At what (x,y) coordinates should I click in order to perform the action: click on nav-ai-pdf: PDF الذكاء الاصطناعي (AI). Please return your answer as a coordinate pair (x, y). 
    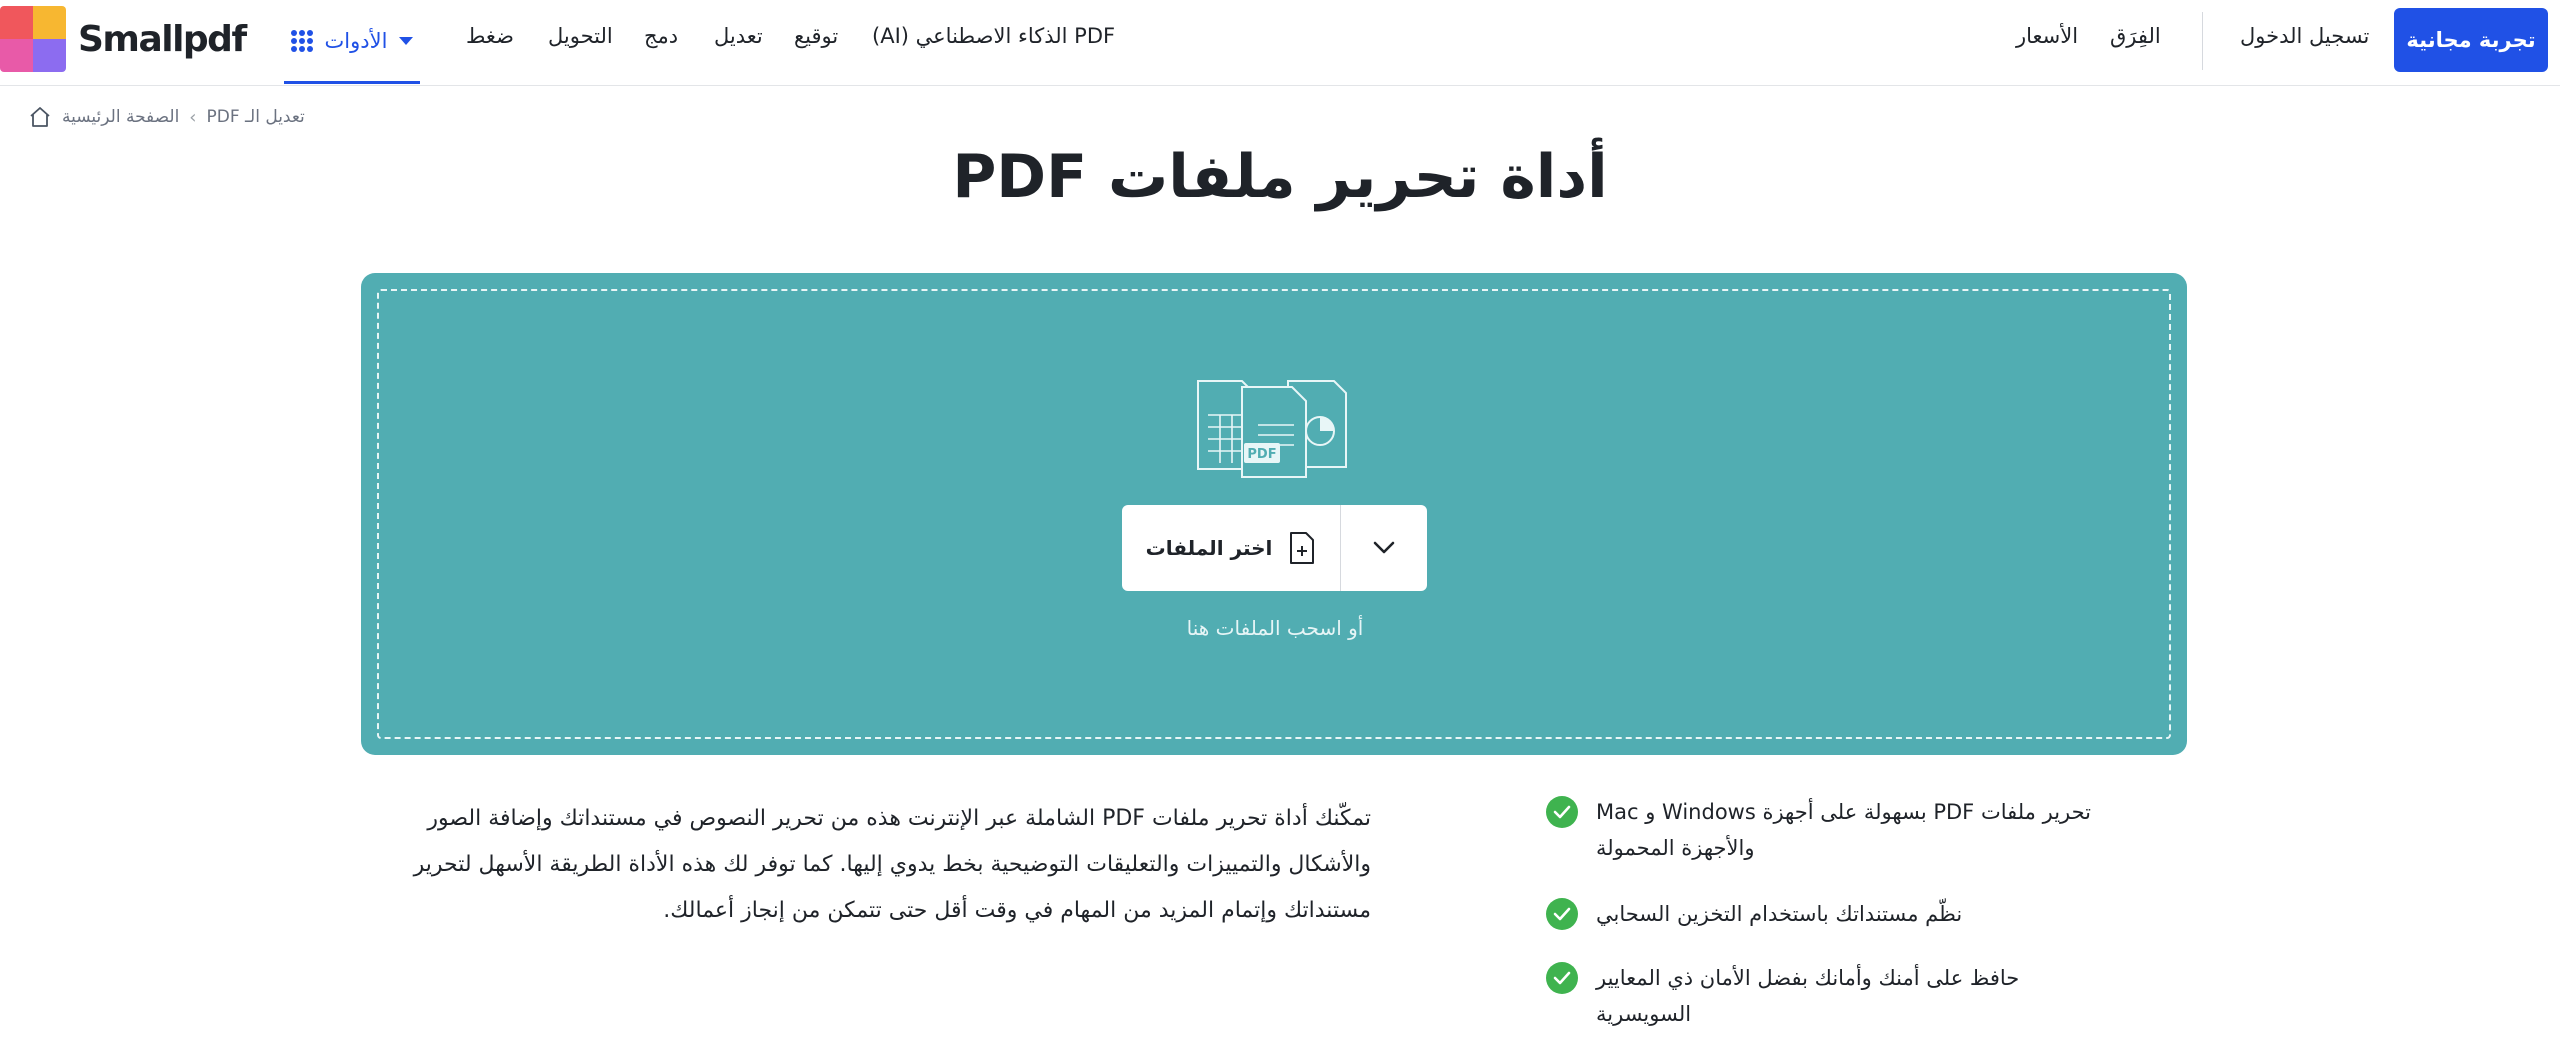
    Looking at the image, I should click on (993, 36).